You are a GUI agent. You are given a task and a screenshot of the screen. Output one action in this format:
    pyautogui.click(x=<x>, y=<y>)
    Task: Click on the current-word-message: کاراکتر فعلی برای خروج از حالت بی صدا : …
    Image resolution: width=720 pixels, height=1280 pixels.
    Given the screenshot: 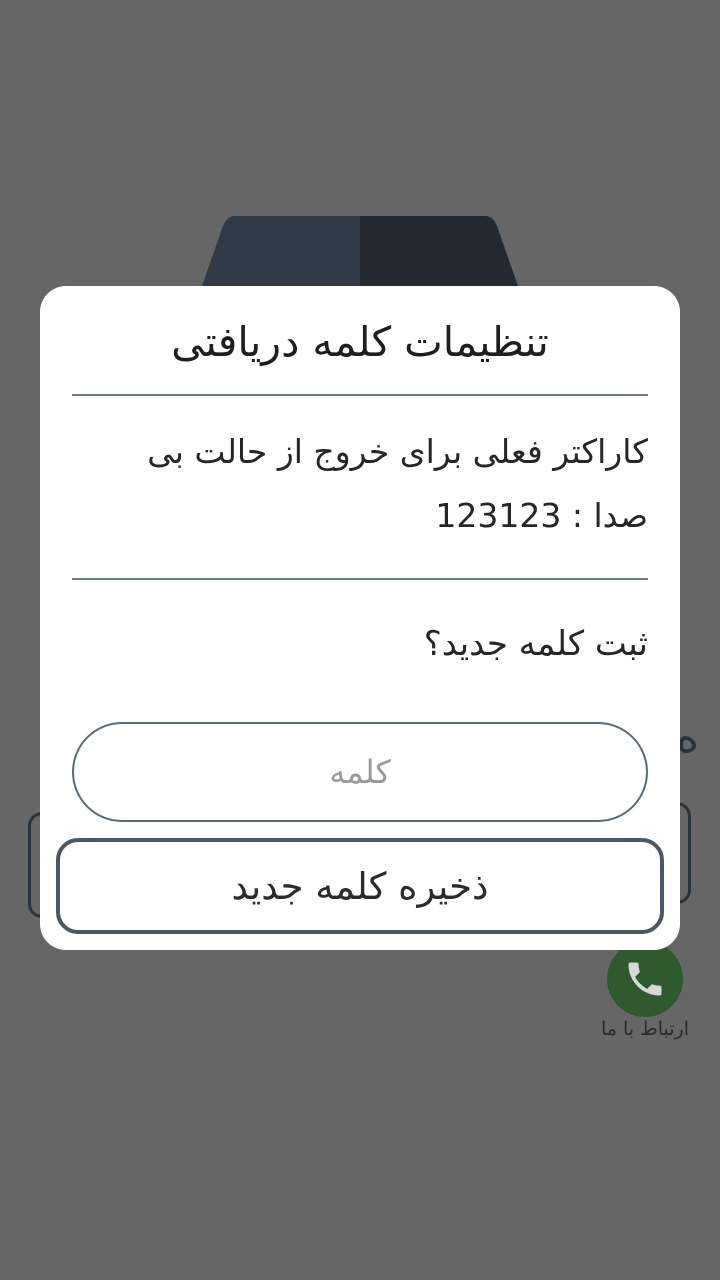 What is the action you would take?
    pyautogui.click(x=397, y=483)
    